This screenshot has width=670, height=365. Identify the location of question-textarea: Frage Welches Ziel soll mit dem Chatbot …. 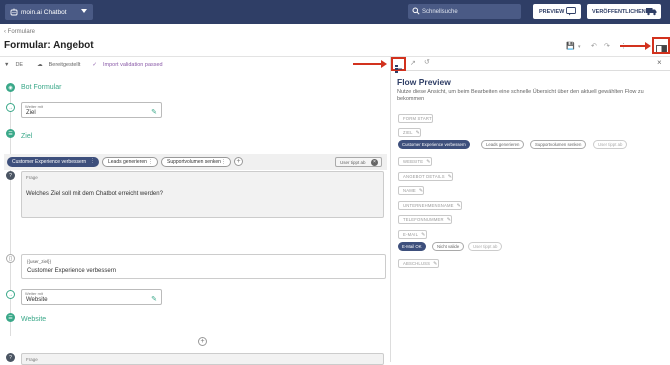
(202, 194).